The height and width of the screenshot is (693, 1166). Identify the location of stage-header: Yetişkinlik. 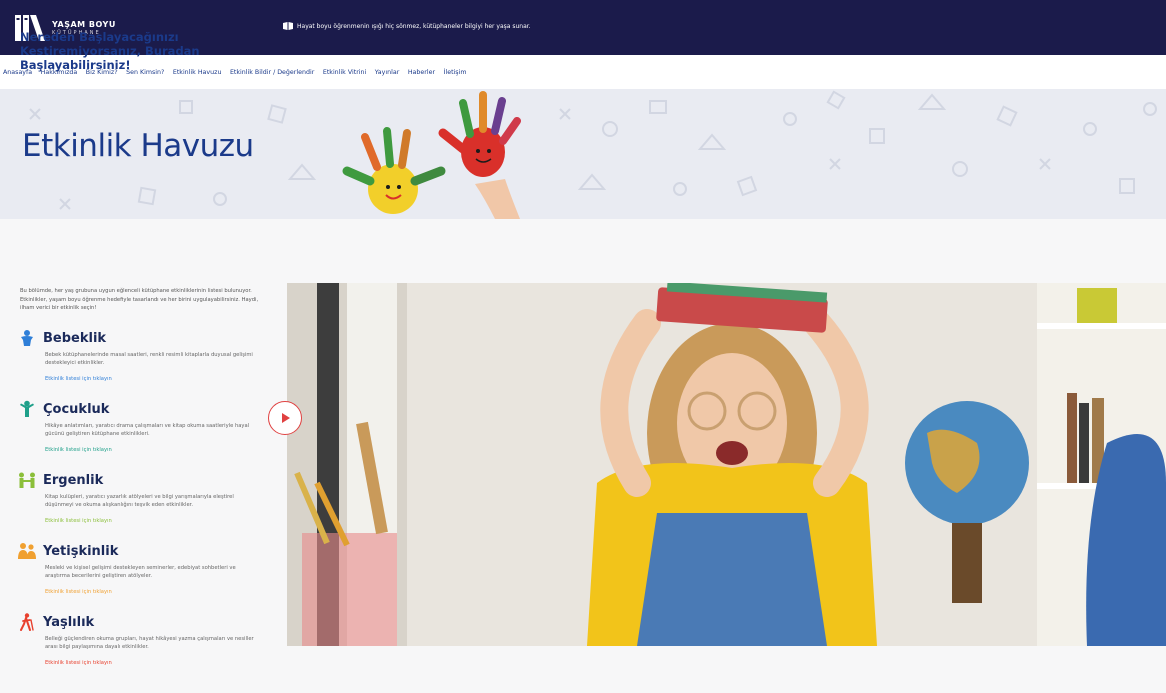
(143, 551).